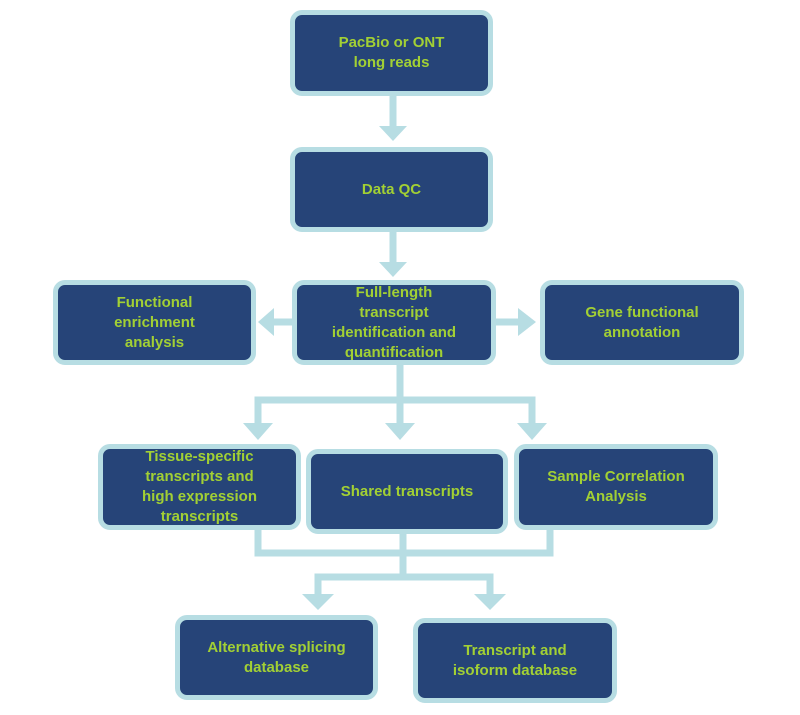 This screenshot has height=715, width=800. I want to click on arrowhead-enrichment, so click(266, 322).